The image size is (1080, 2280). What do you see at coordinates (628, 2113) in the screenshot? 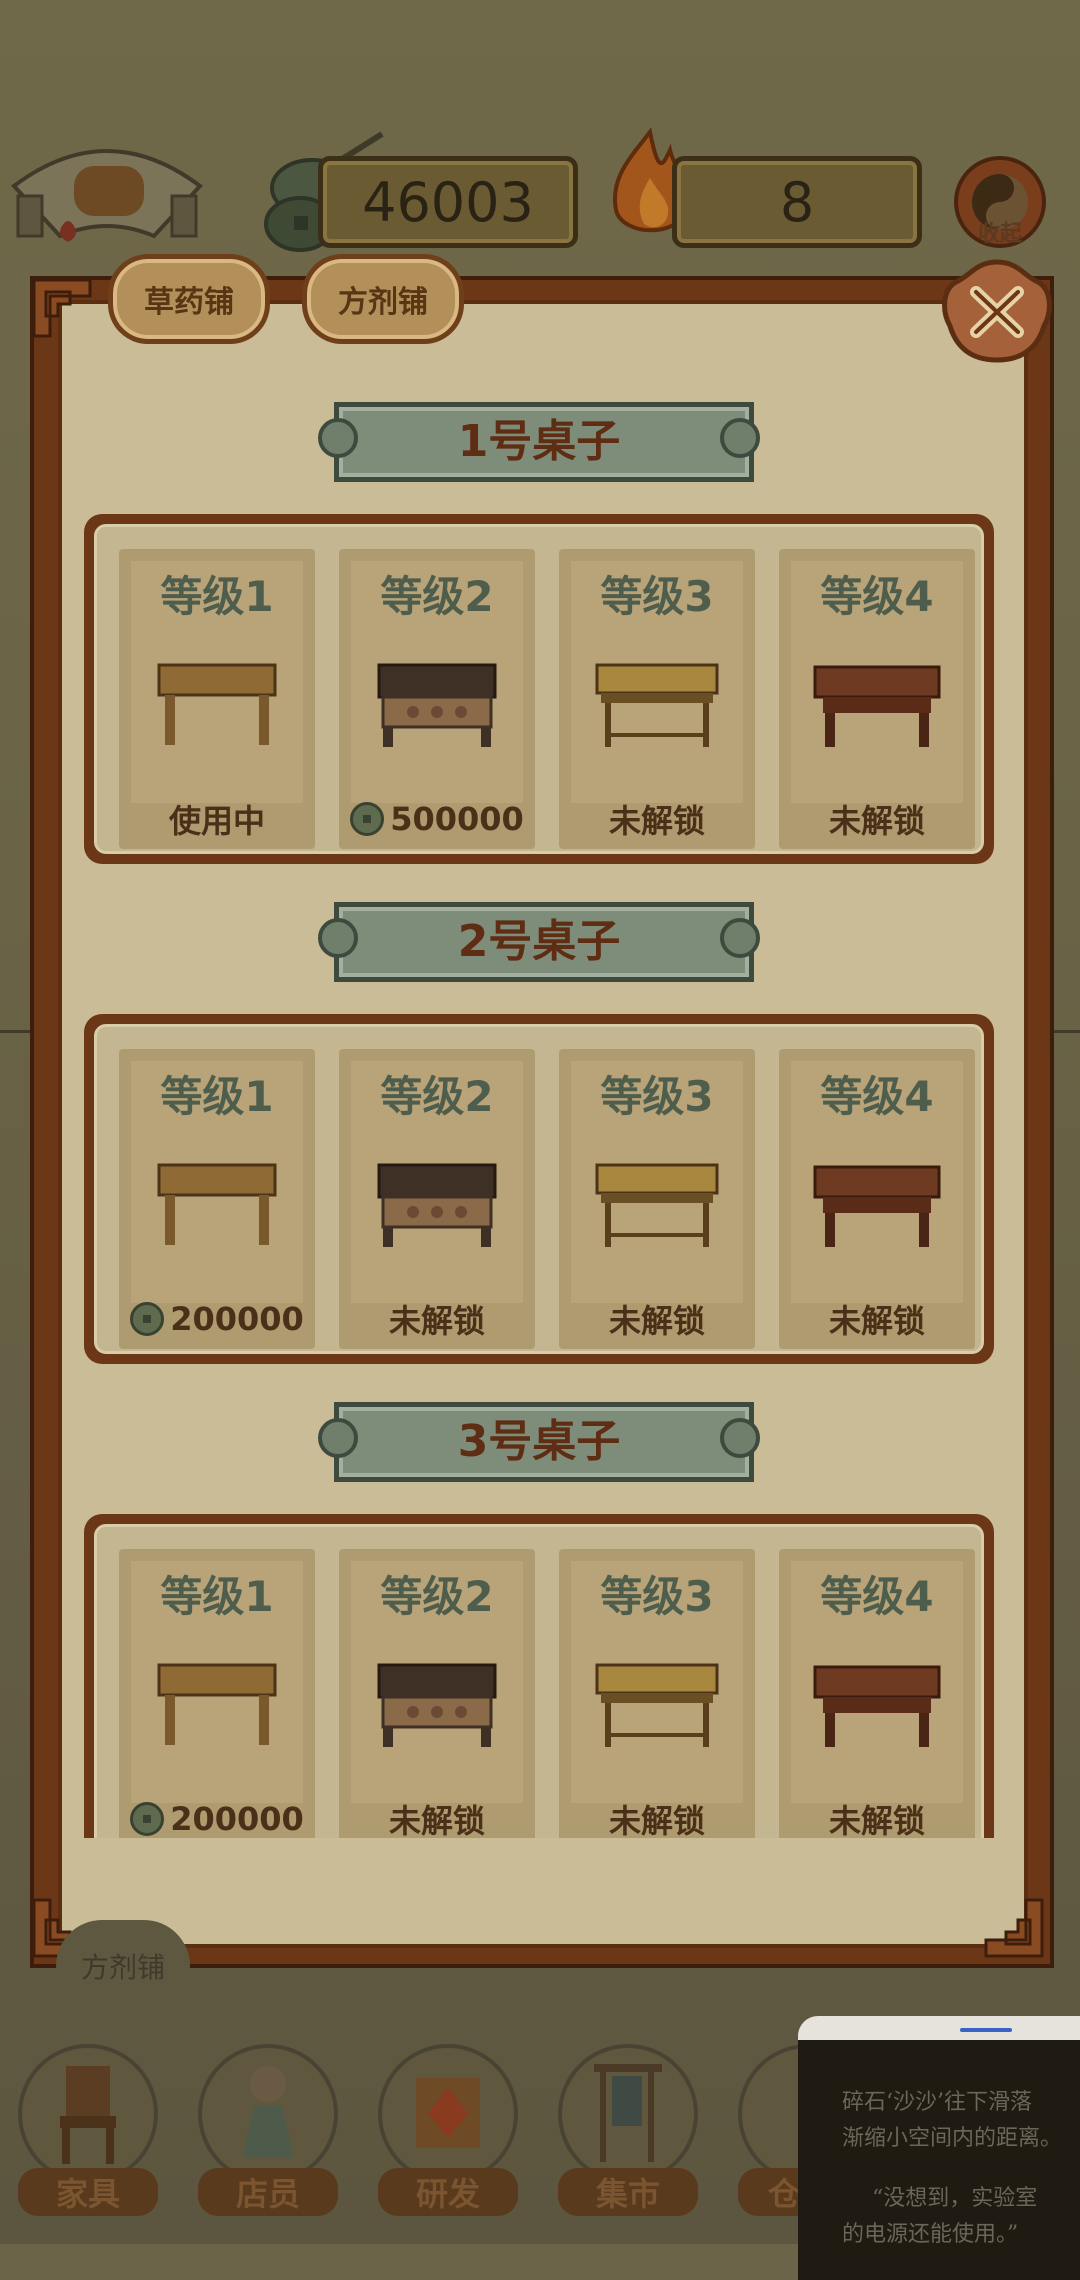
I see `market-icon` at bounding box center [628, 2113].